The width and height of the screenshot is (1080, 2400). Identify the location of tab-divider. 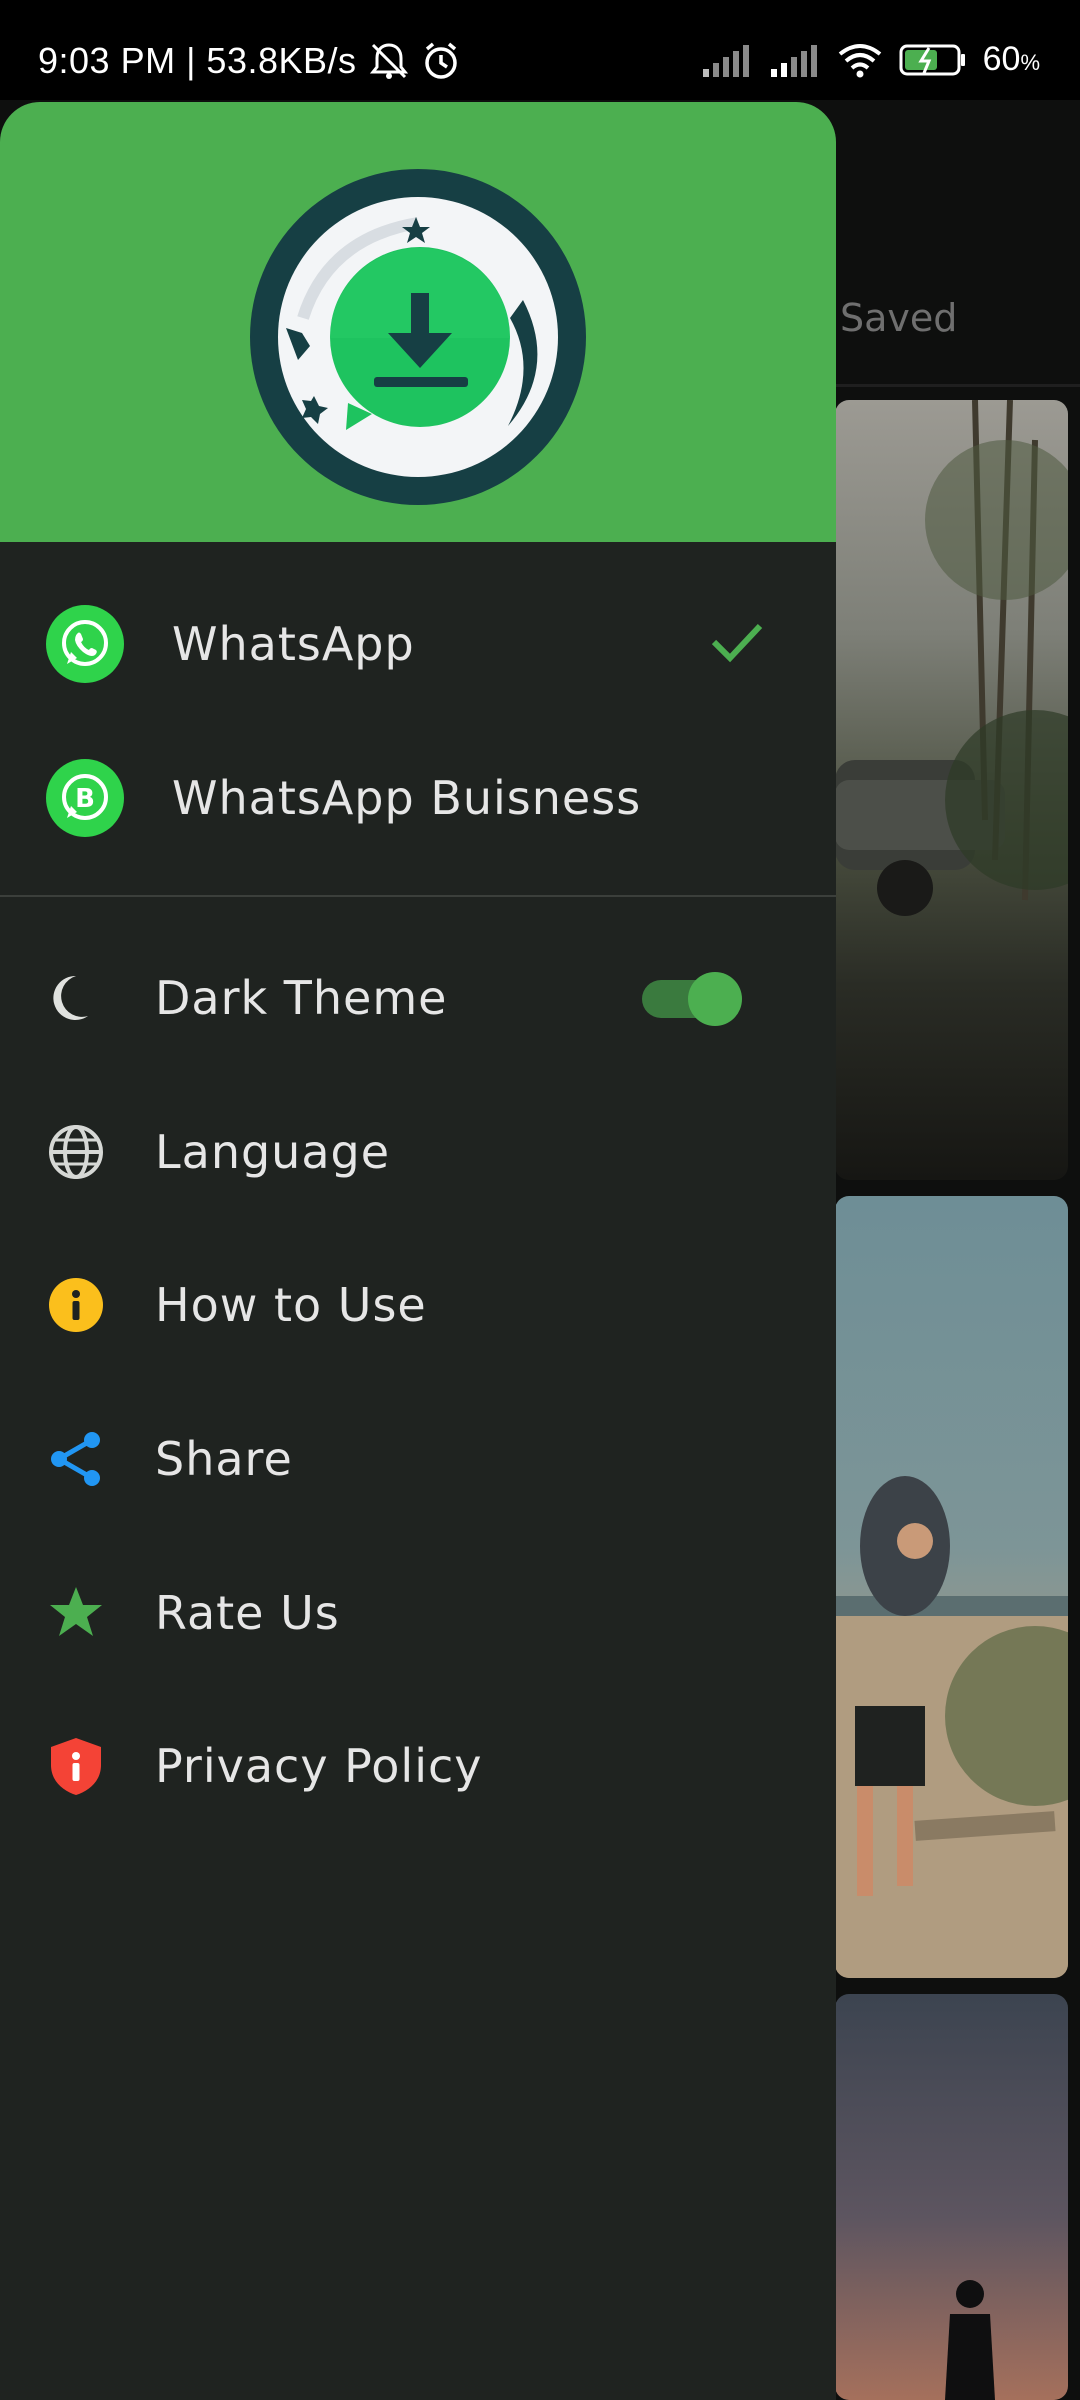
(957, 385).